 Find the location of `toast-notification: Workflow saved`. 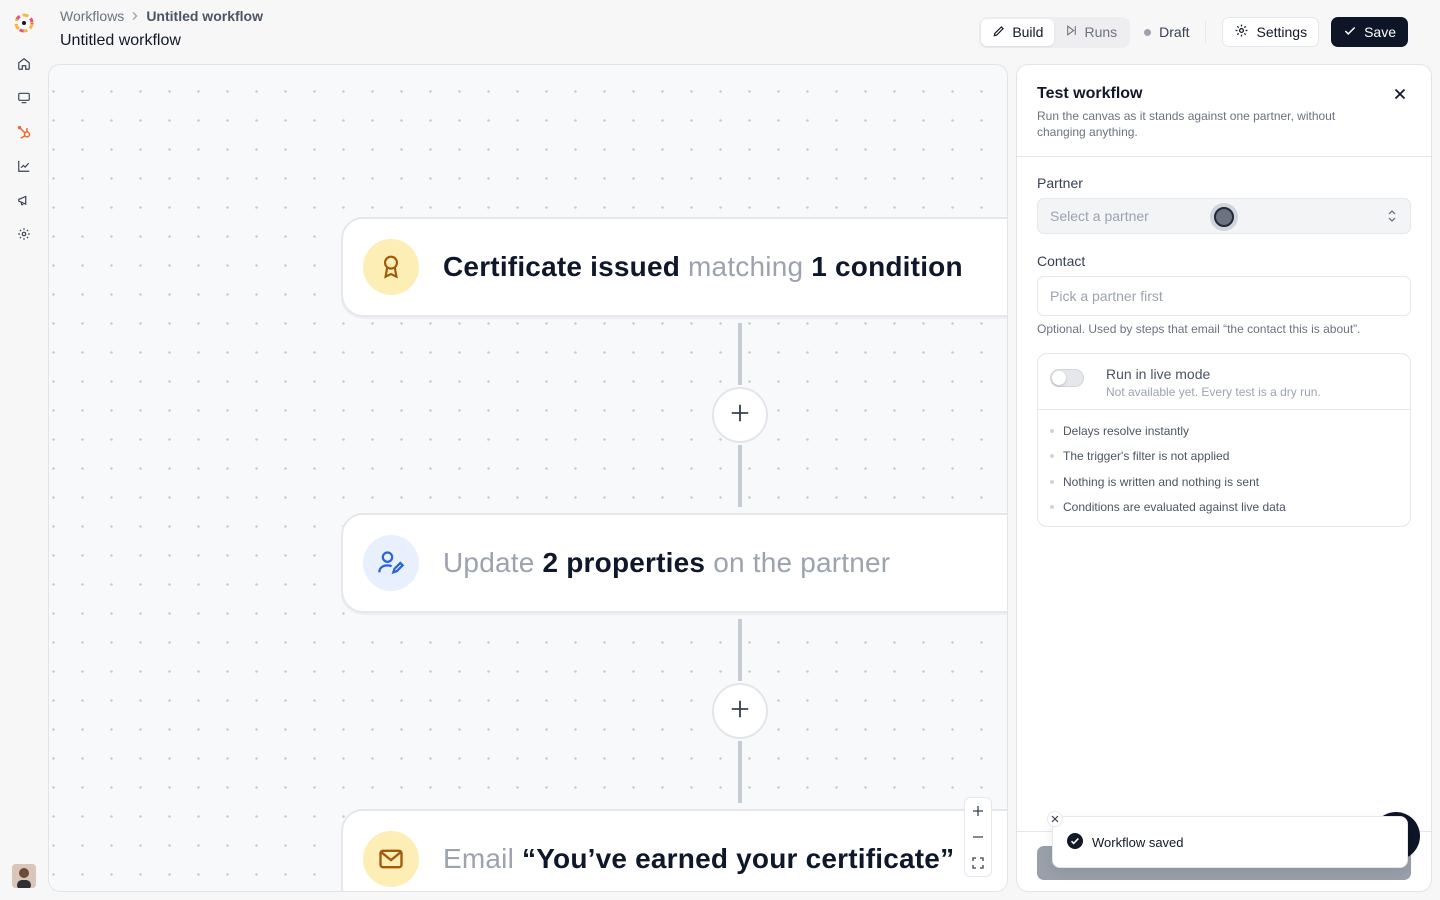

toast-notification: Workflow saved is located at coordinates (1230, 842).